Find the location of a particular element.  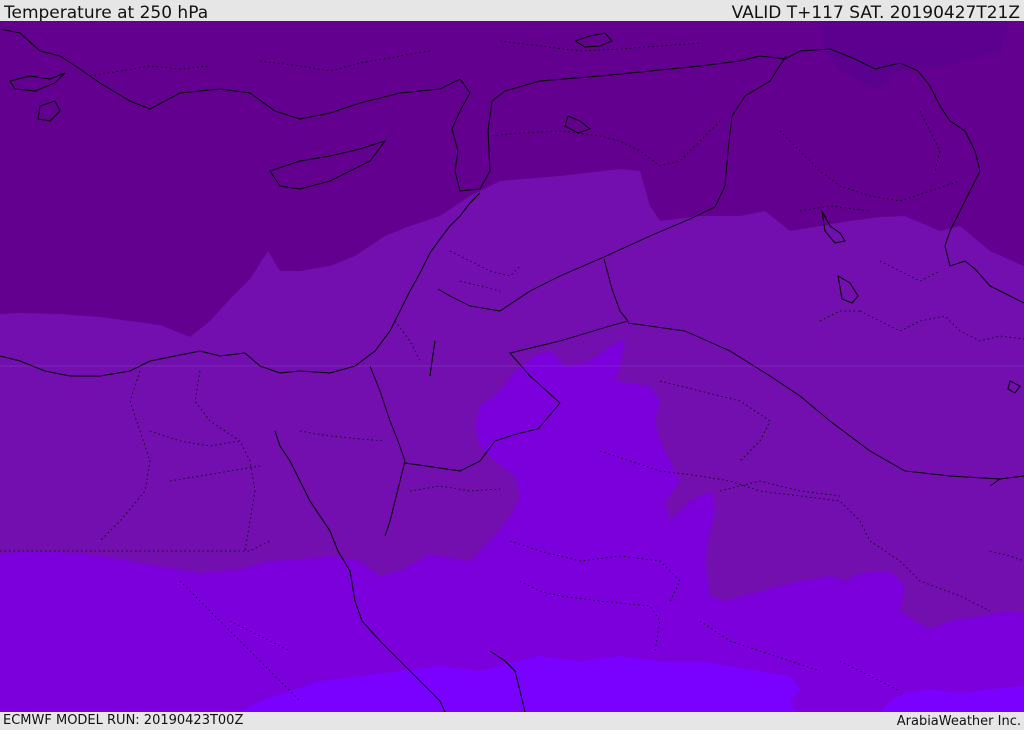

credit-label: ArabiaWeather Inc. is located at coordinates (958, 721).